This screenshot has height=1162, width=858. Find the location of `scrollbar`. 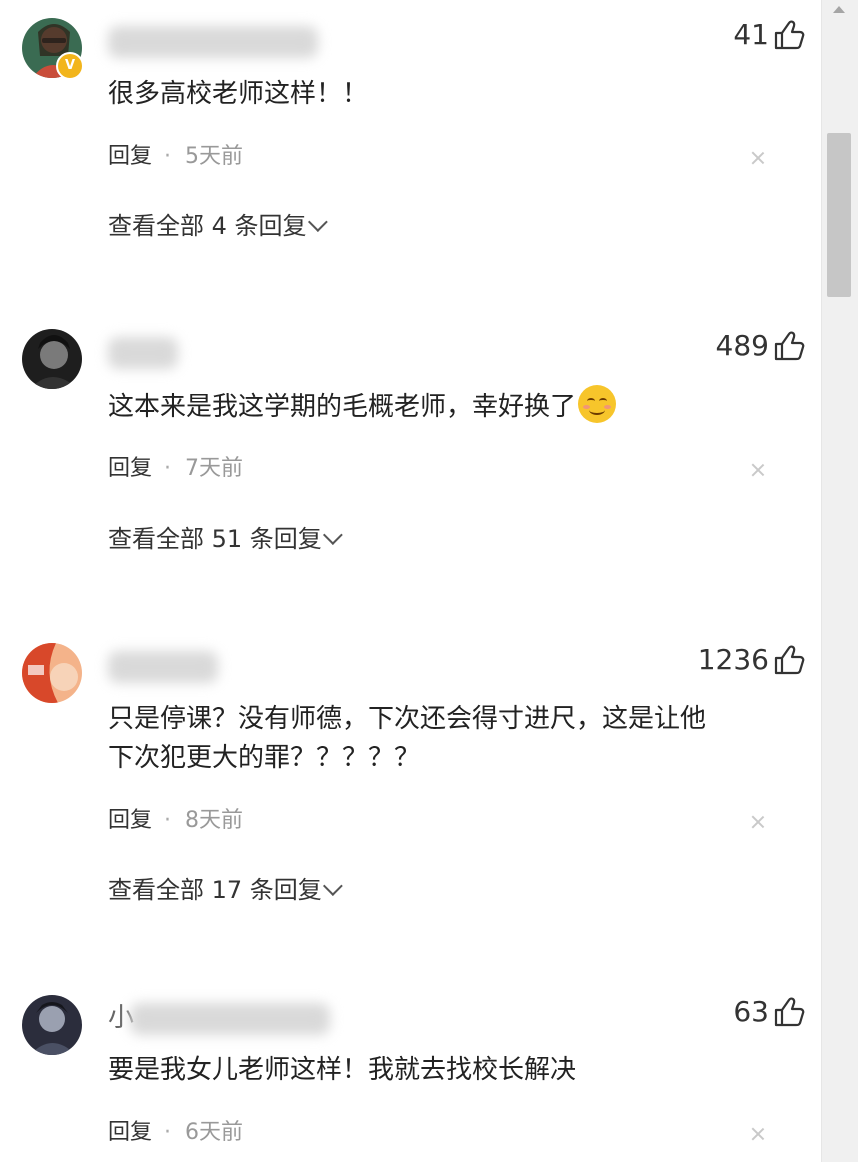

scrollbar is located at coordinates (839, 581).